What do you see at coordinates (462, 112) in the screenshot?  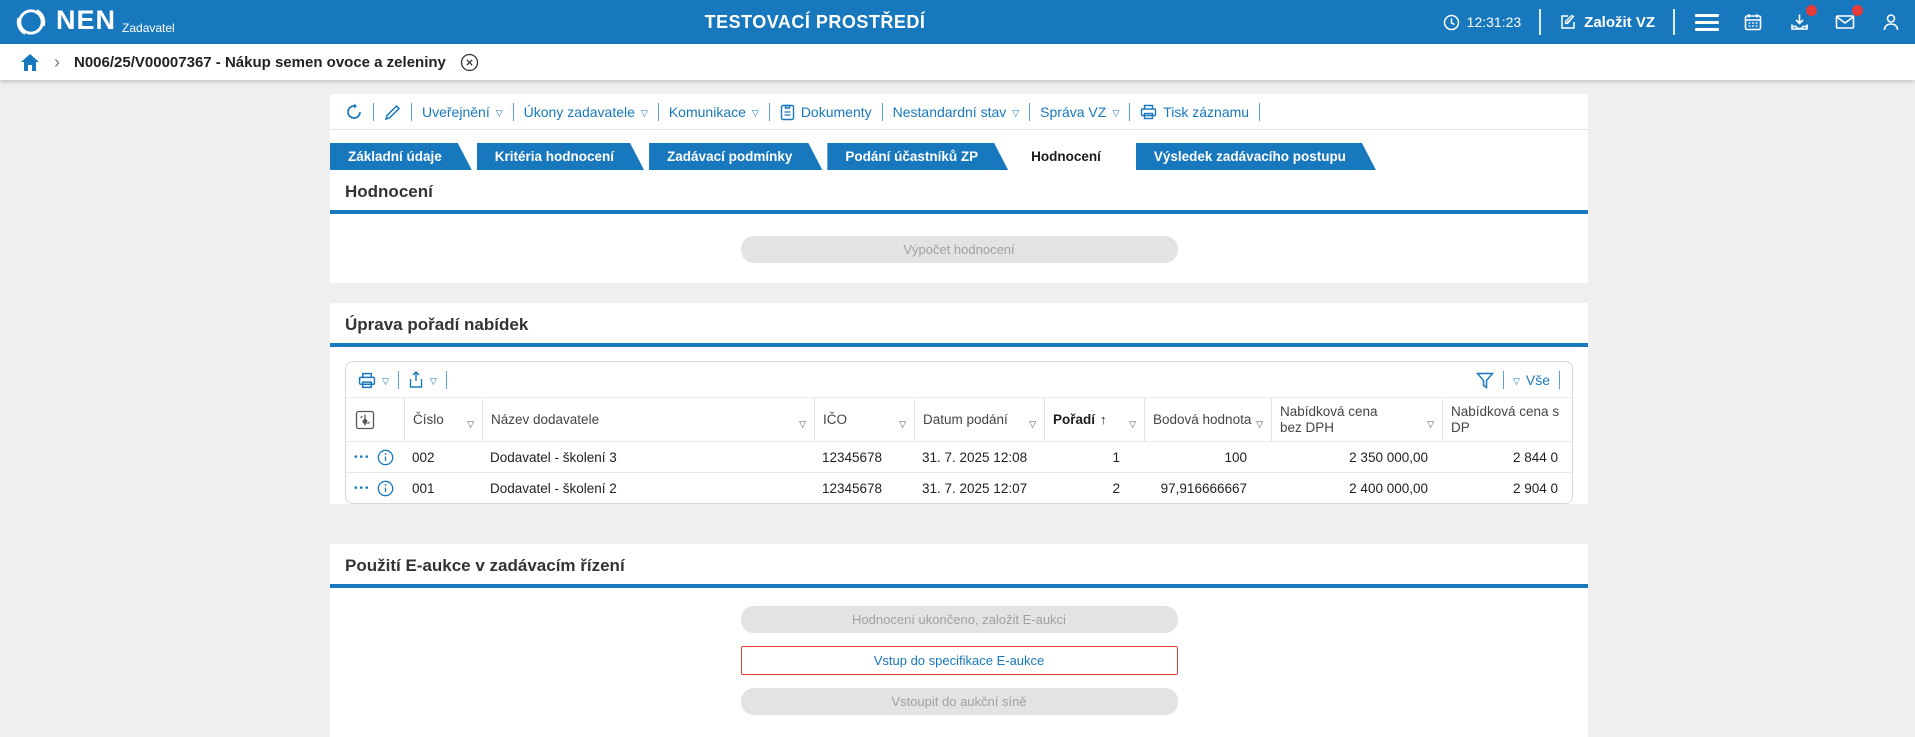 I see `toolbar-item-uverejneni: Uveřejnění ▽` at bounding box center [462, 112].